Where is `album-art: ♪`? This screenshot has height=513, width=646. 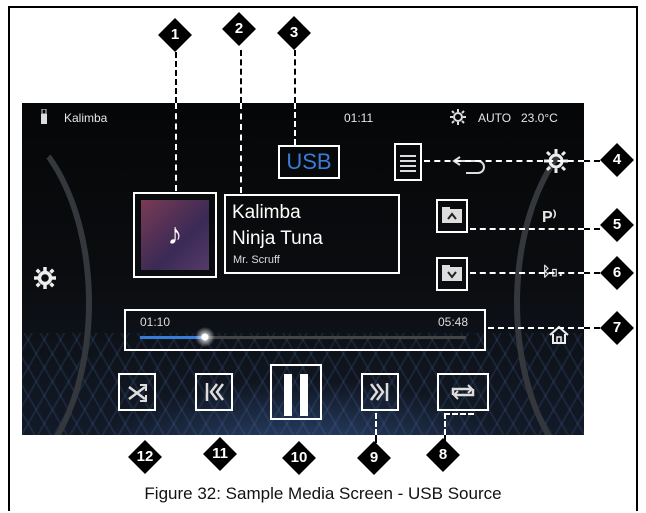 album-art: ♪ is located at coordinates (175, 235).